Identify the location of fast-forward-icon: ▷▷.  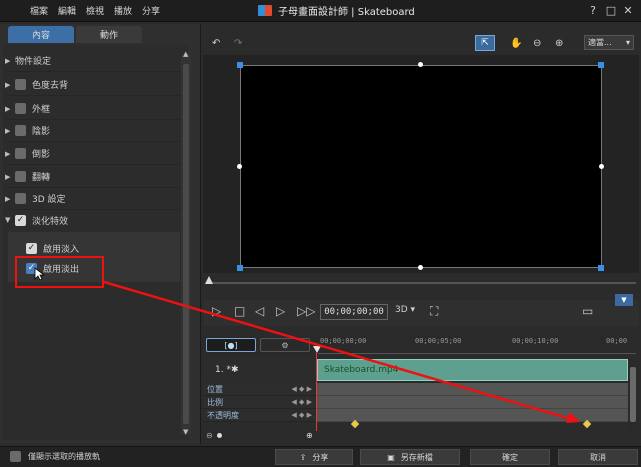
(306, 311).